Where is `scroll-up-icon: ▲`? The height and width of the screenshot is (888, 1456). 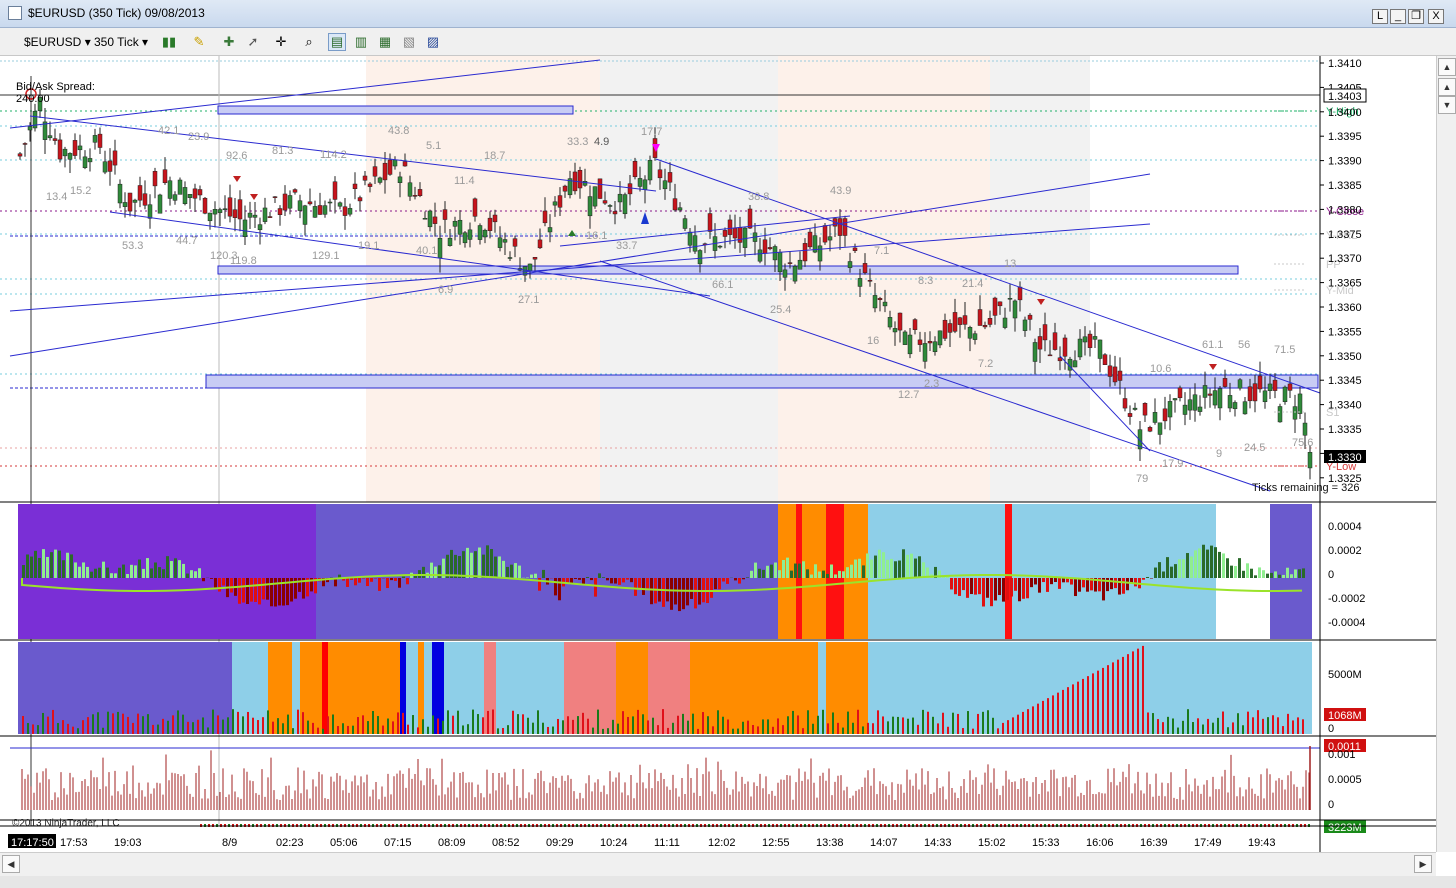 scroll-up-icon: ▲ is located at coordinates (1447, 67).